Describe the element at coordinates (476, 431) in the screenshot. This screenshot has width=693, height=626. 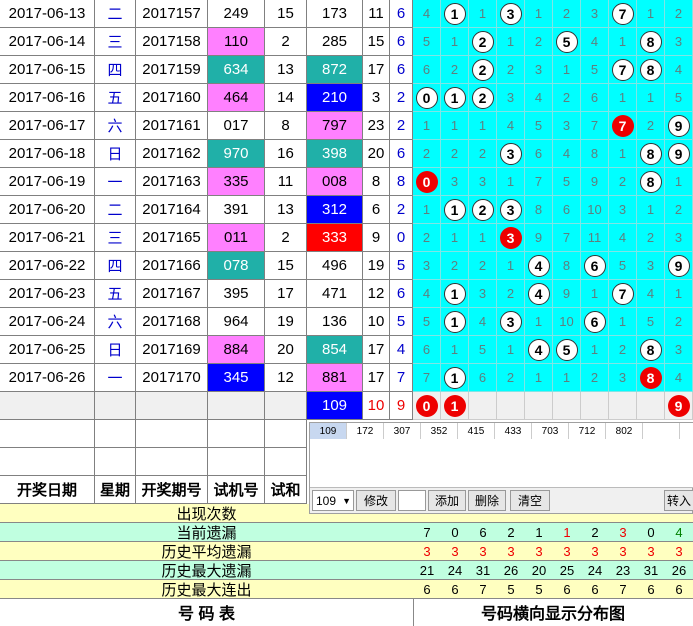
I see `number-tag: 415` at that location.